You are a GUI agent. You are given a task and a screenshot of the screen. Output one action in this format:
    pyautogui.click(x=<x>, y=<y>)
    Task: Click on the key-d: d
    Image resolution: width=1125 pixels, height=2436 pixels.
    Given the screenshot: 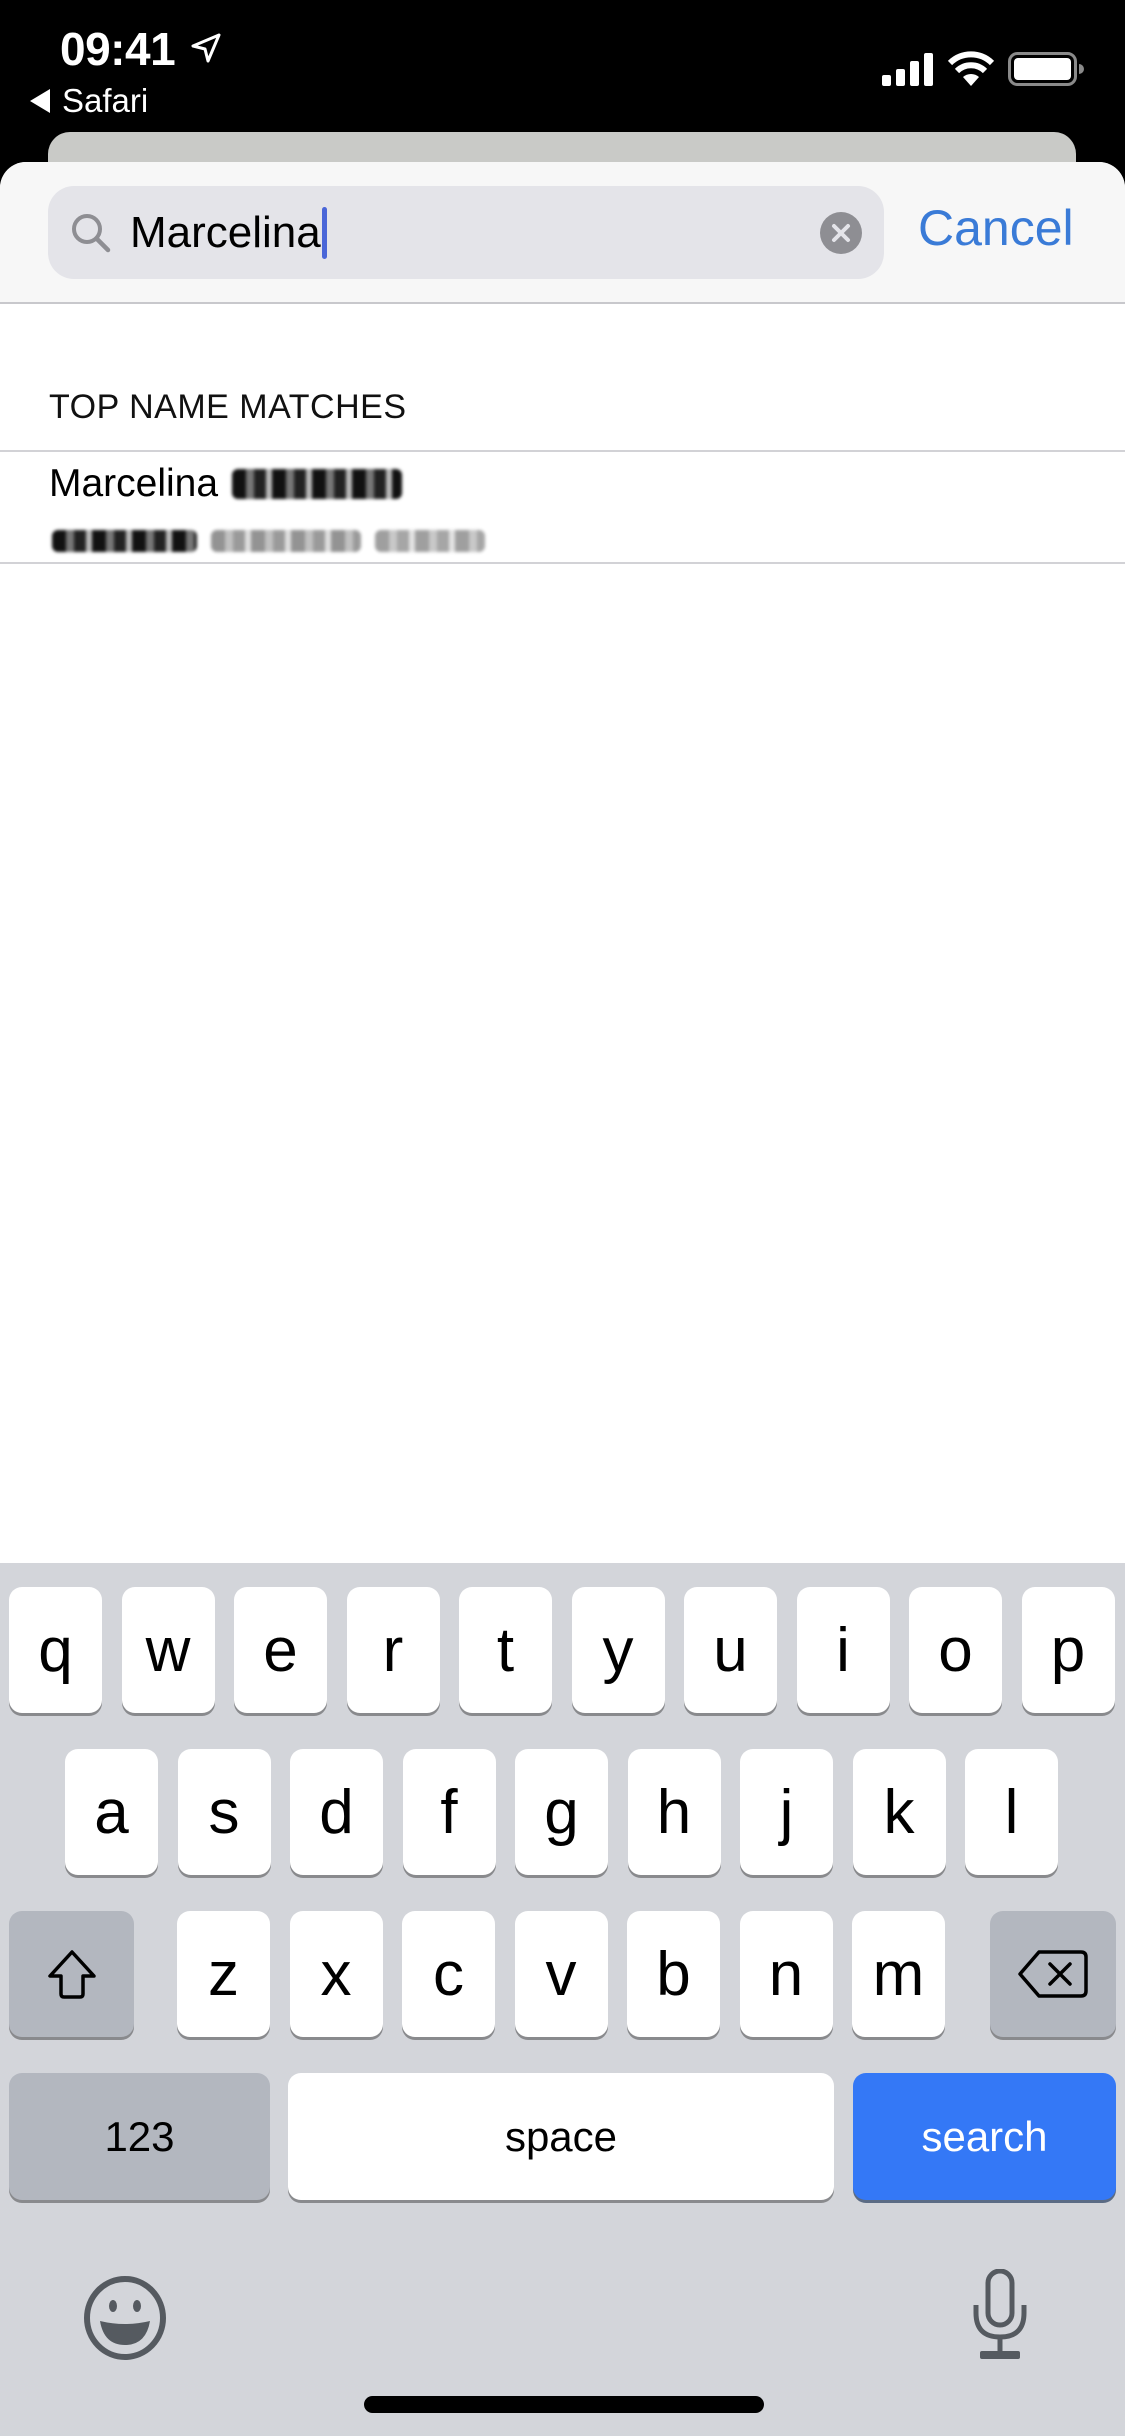 What is the action you would take?
    pyautogui.click(x=336, y=1812)
    